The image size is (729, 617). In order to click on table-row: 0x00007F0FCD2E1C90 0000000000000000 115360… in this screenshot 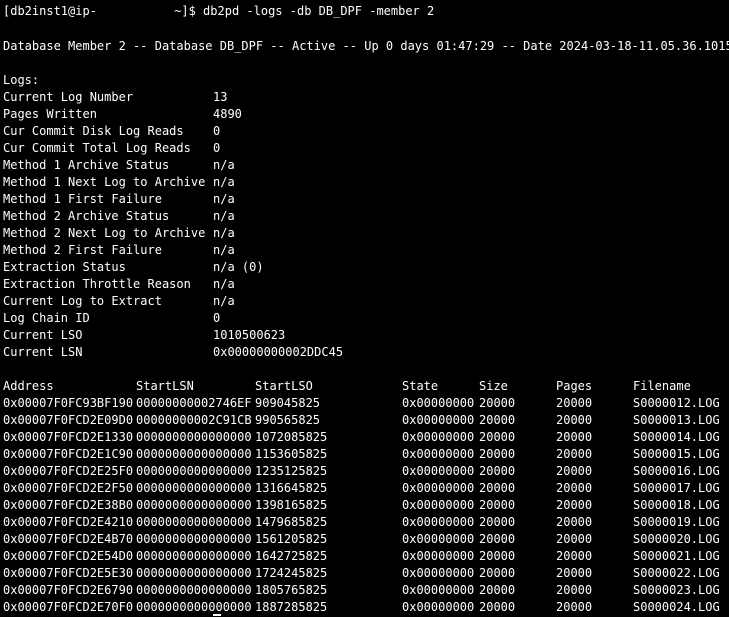, I will do `click(363, 454)`.